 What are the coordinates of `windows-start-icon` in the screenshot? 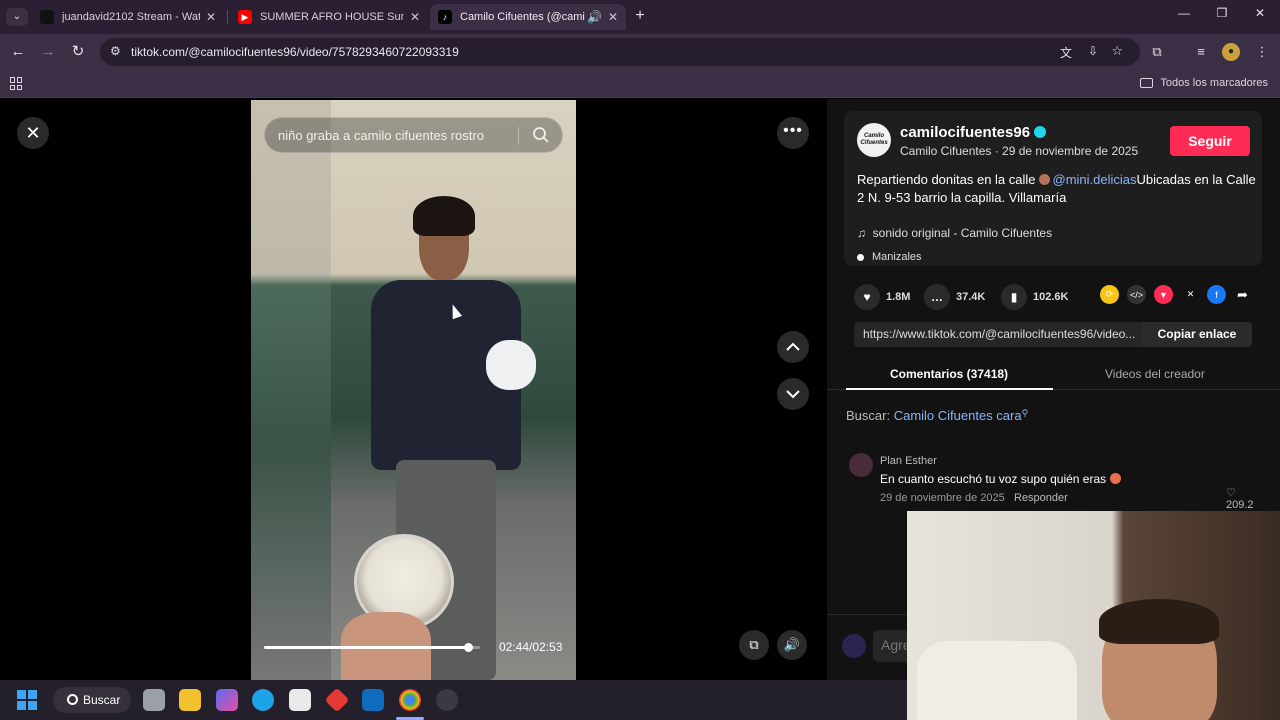 It's located at (27, 700).